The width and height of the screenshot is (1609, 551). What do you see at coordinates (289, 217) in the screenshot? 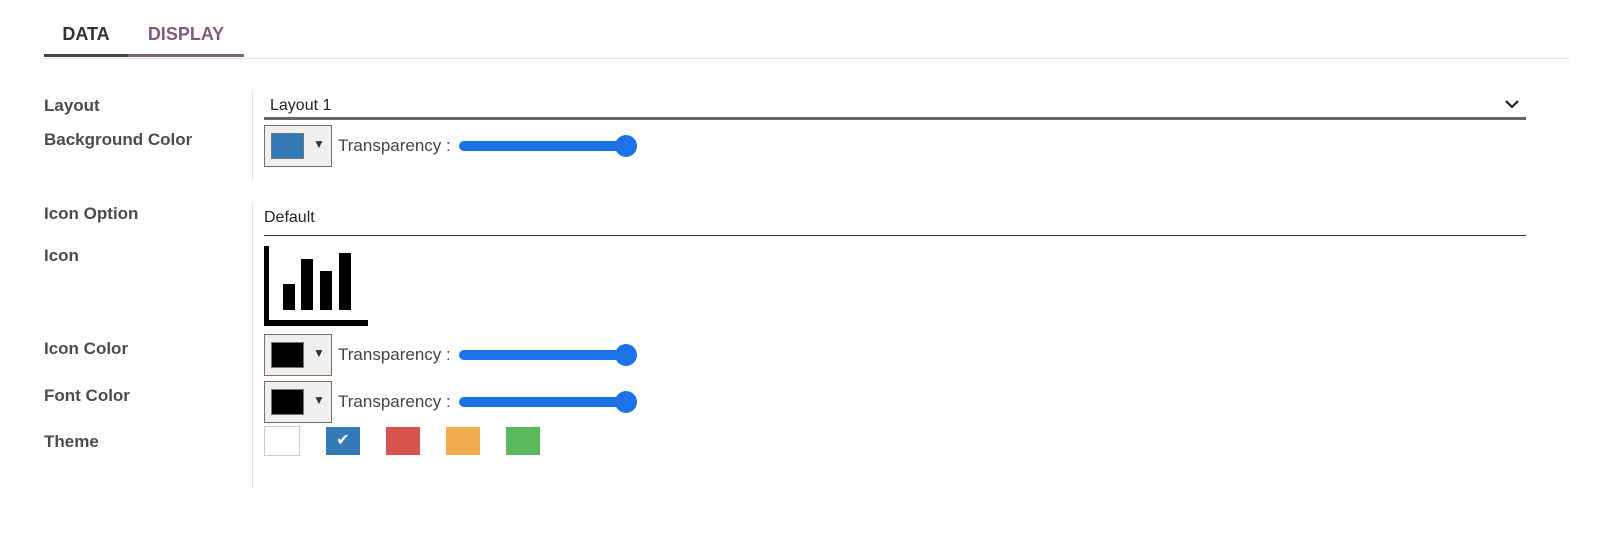
I see `icon-option-value: Default` at bounding box center [289, 217].